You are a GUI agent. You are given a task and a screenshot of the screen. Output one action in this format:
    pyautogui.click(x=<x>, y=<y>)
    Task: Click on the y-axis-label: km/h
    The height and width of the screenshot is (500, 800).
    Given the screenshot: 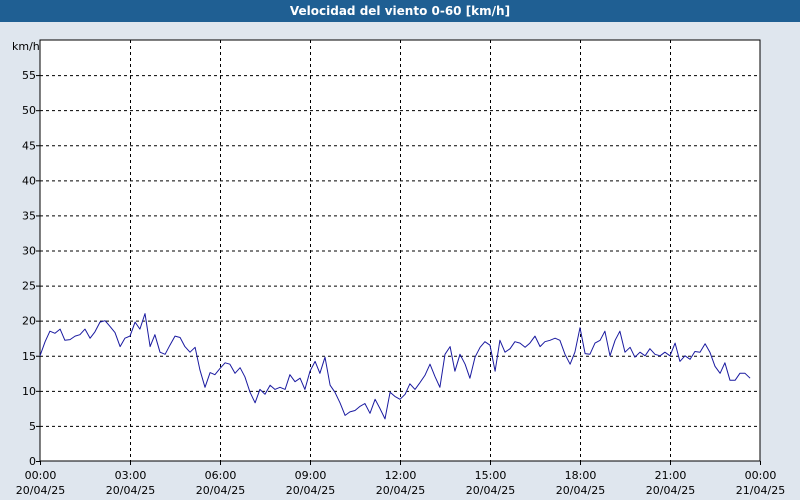 What is the action you would take?
    pyautogui.click(x=26, y=46)
    